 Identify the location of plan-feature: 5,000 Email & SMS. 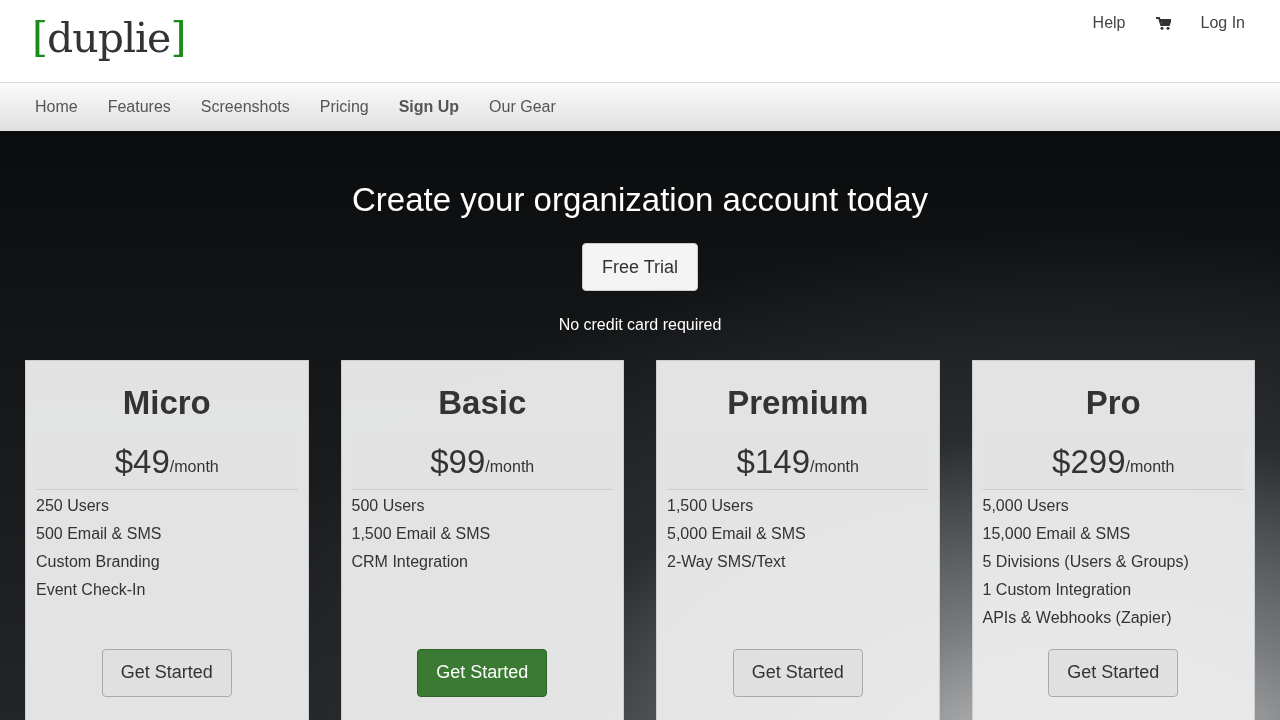
(737, 533).